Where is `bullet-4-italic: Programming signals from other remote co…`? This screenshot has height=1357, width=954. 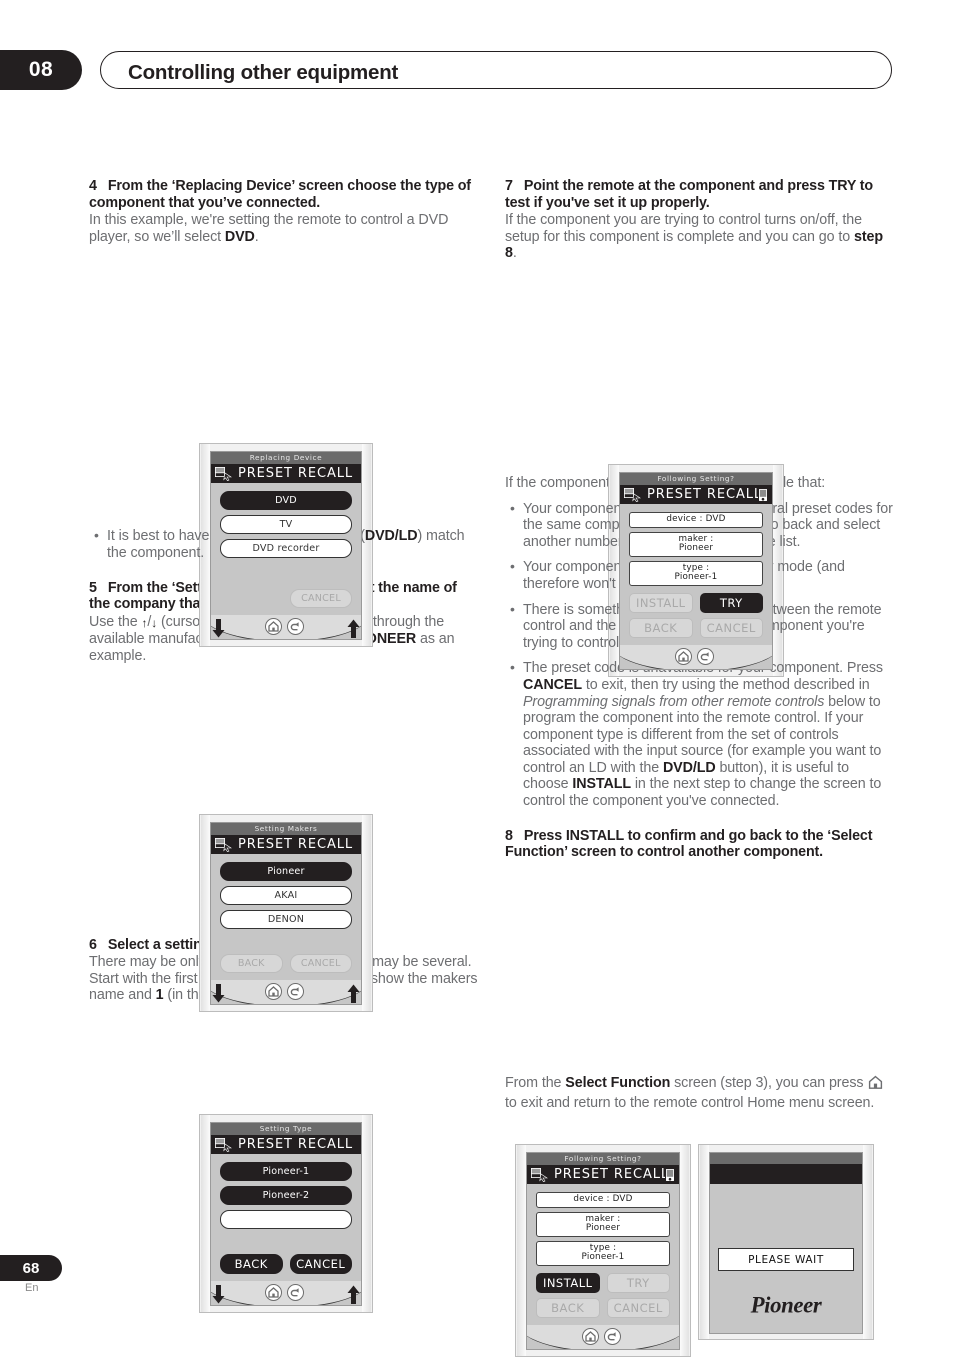 bullet-4-italic: Programming signals from other remote co… is located at coordinates (674, 701).